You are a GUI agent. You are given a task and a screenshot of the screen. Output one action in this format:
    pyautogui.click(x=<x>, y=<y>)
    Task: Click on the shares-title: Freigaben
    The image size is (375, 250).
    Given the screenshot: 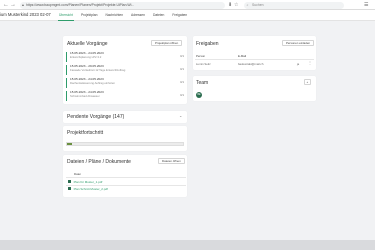 What is the action you would take?
    pyautogui.click(x=207, y=44)
    